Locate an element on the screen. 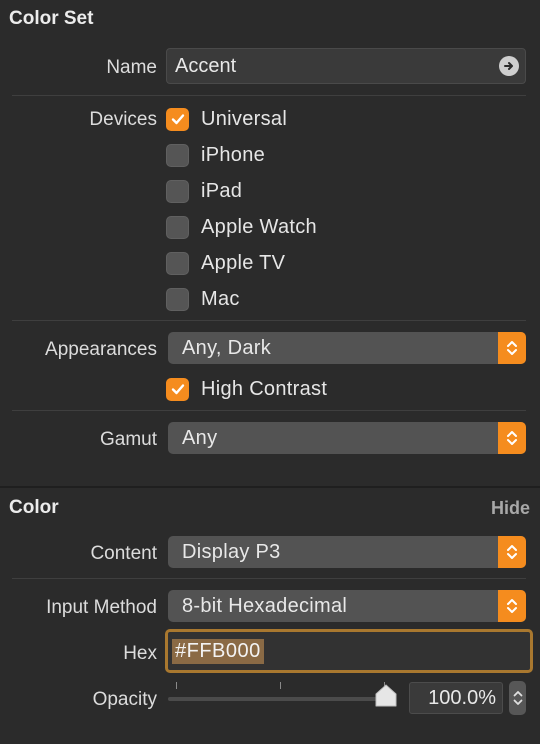 The image size is (540, 744). hex-field: #FFB000 is located at coordinates (349, 651).